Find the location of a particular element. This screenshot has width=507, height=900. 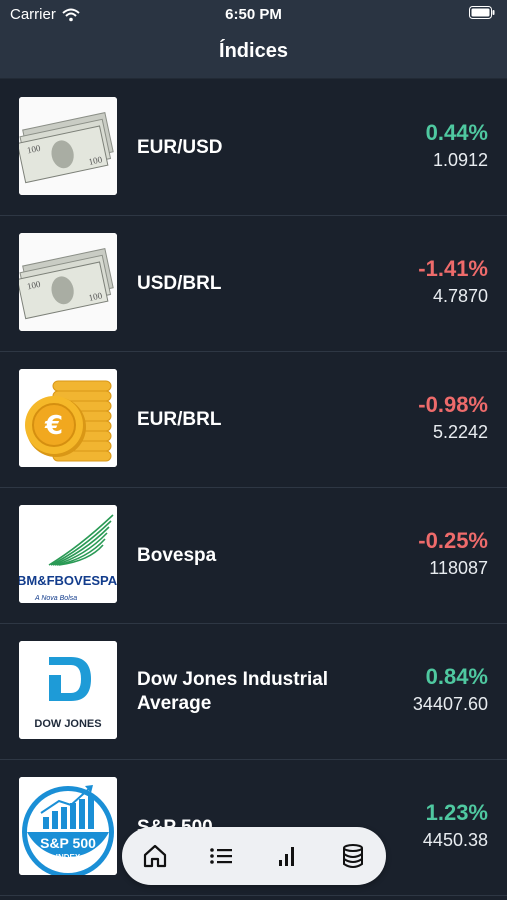

tab-home is located at coordinates (155, 856).